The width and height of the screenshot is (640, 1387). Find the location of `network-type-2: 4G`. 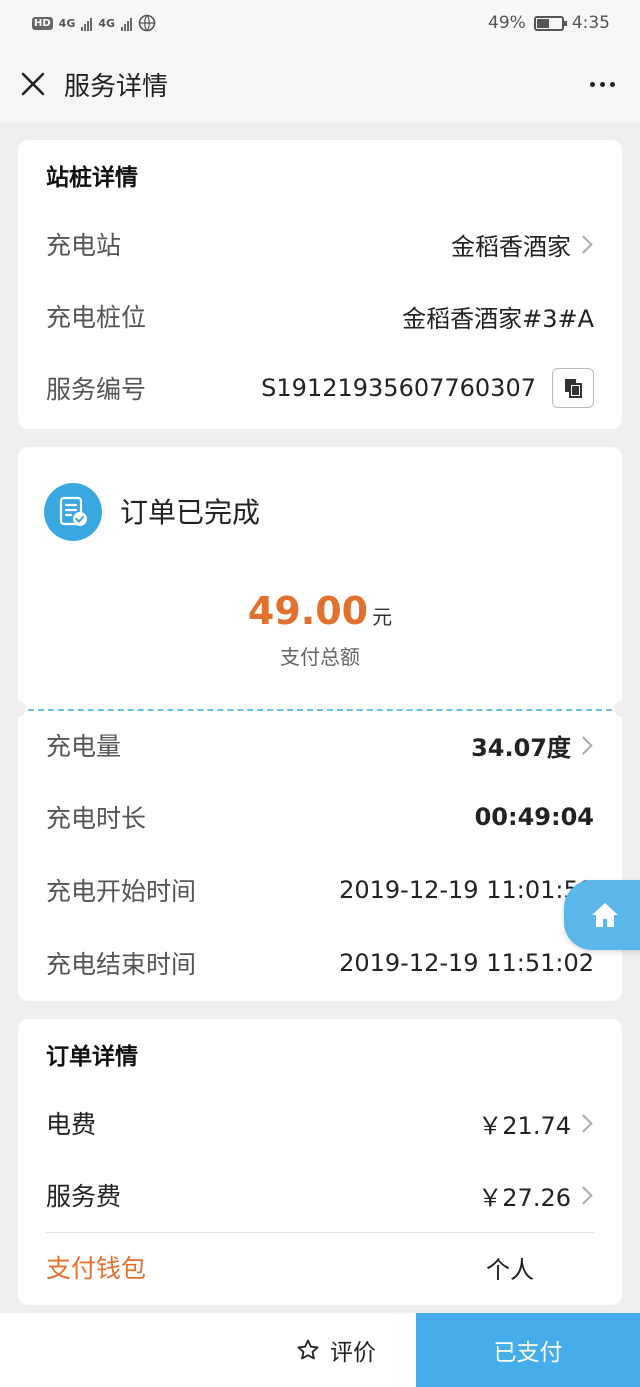

network-type-2: 4G is located at coordinates (107, 23).